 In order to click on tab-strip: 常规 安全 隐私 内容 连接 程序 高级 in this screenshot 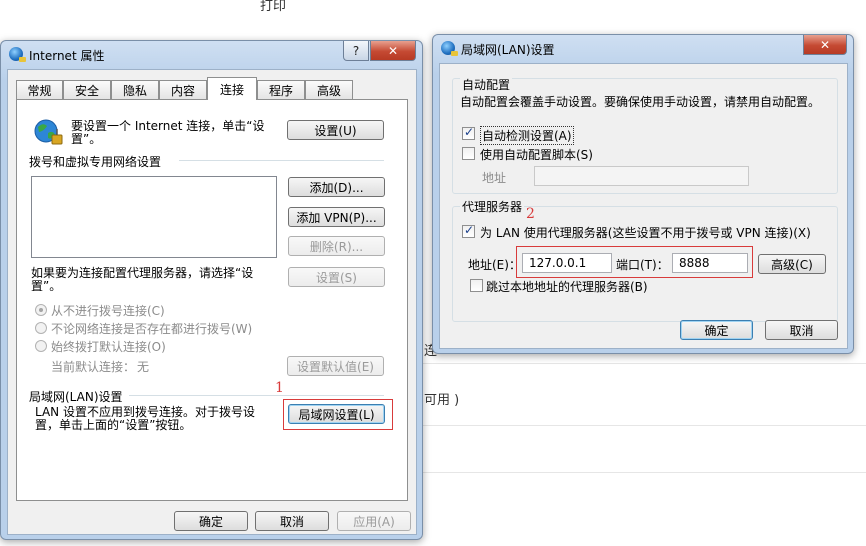, I will do `click(211, 88)`.